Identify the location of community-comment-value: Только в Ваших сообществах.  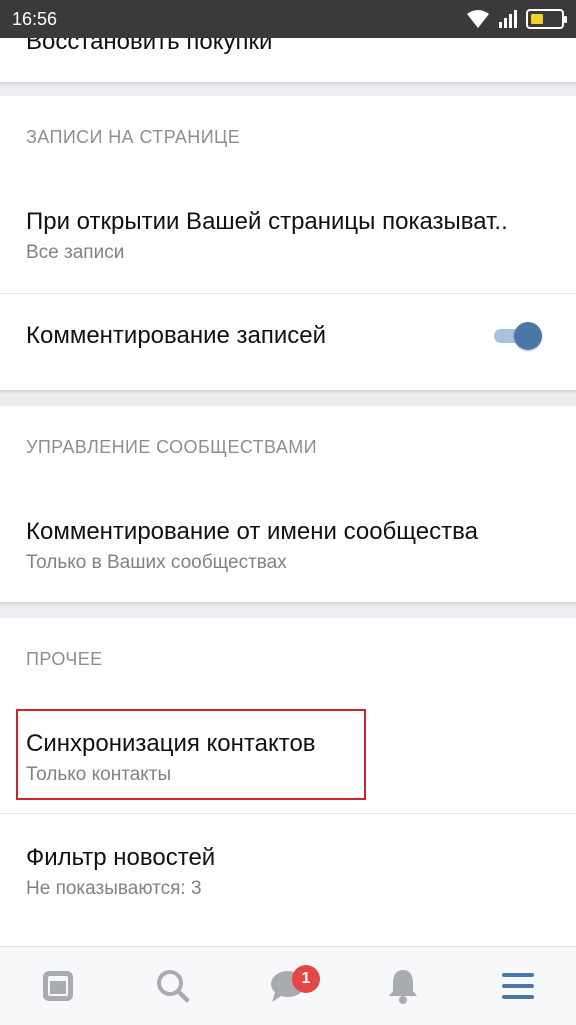
(156, 562).